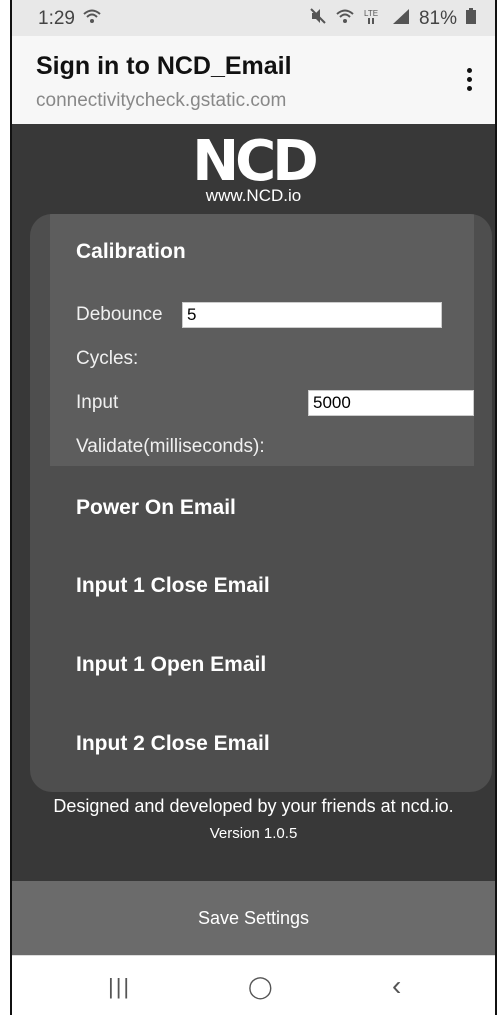  I want to click on status-icons: LTE 81%, so click(393, 19).